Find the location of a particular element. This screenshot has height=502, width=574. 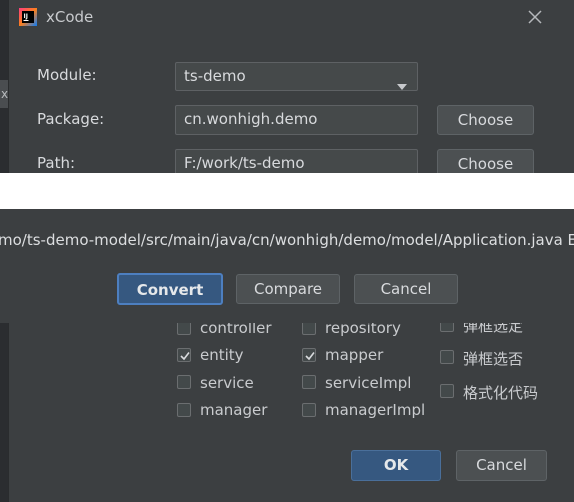

module-label: Module: is located at coordinates (67, 75).